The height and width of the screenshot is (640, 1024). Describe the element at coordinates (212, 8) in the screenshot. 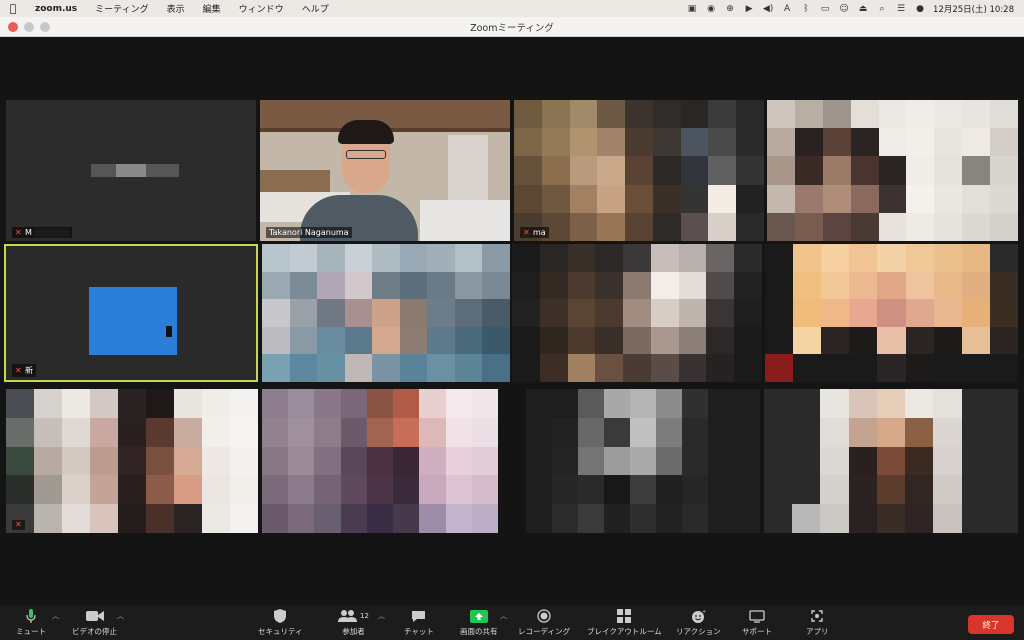

I see `menu-edit: 編集` at that location.